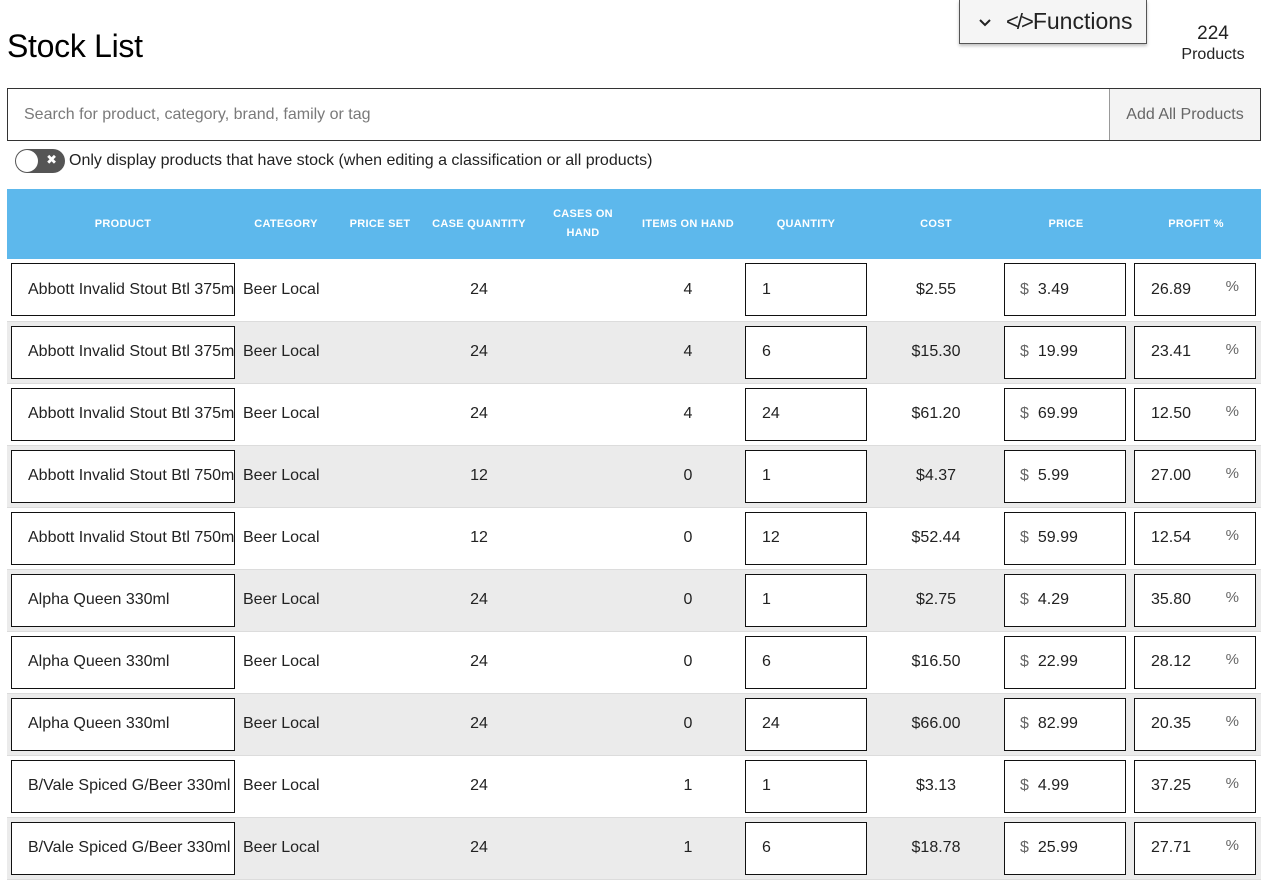 Image resolution: width=1263 pixels, height=880 pixels. What do you see at coordinates (1065, 848) in the screenshot?
I see `price-input: $25.99` at bounding box center [1065, 848].